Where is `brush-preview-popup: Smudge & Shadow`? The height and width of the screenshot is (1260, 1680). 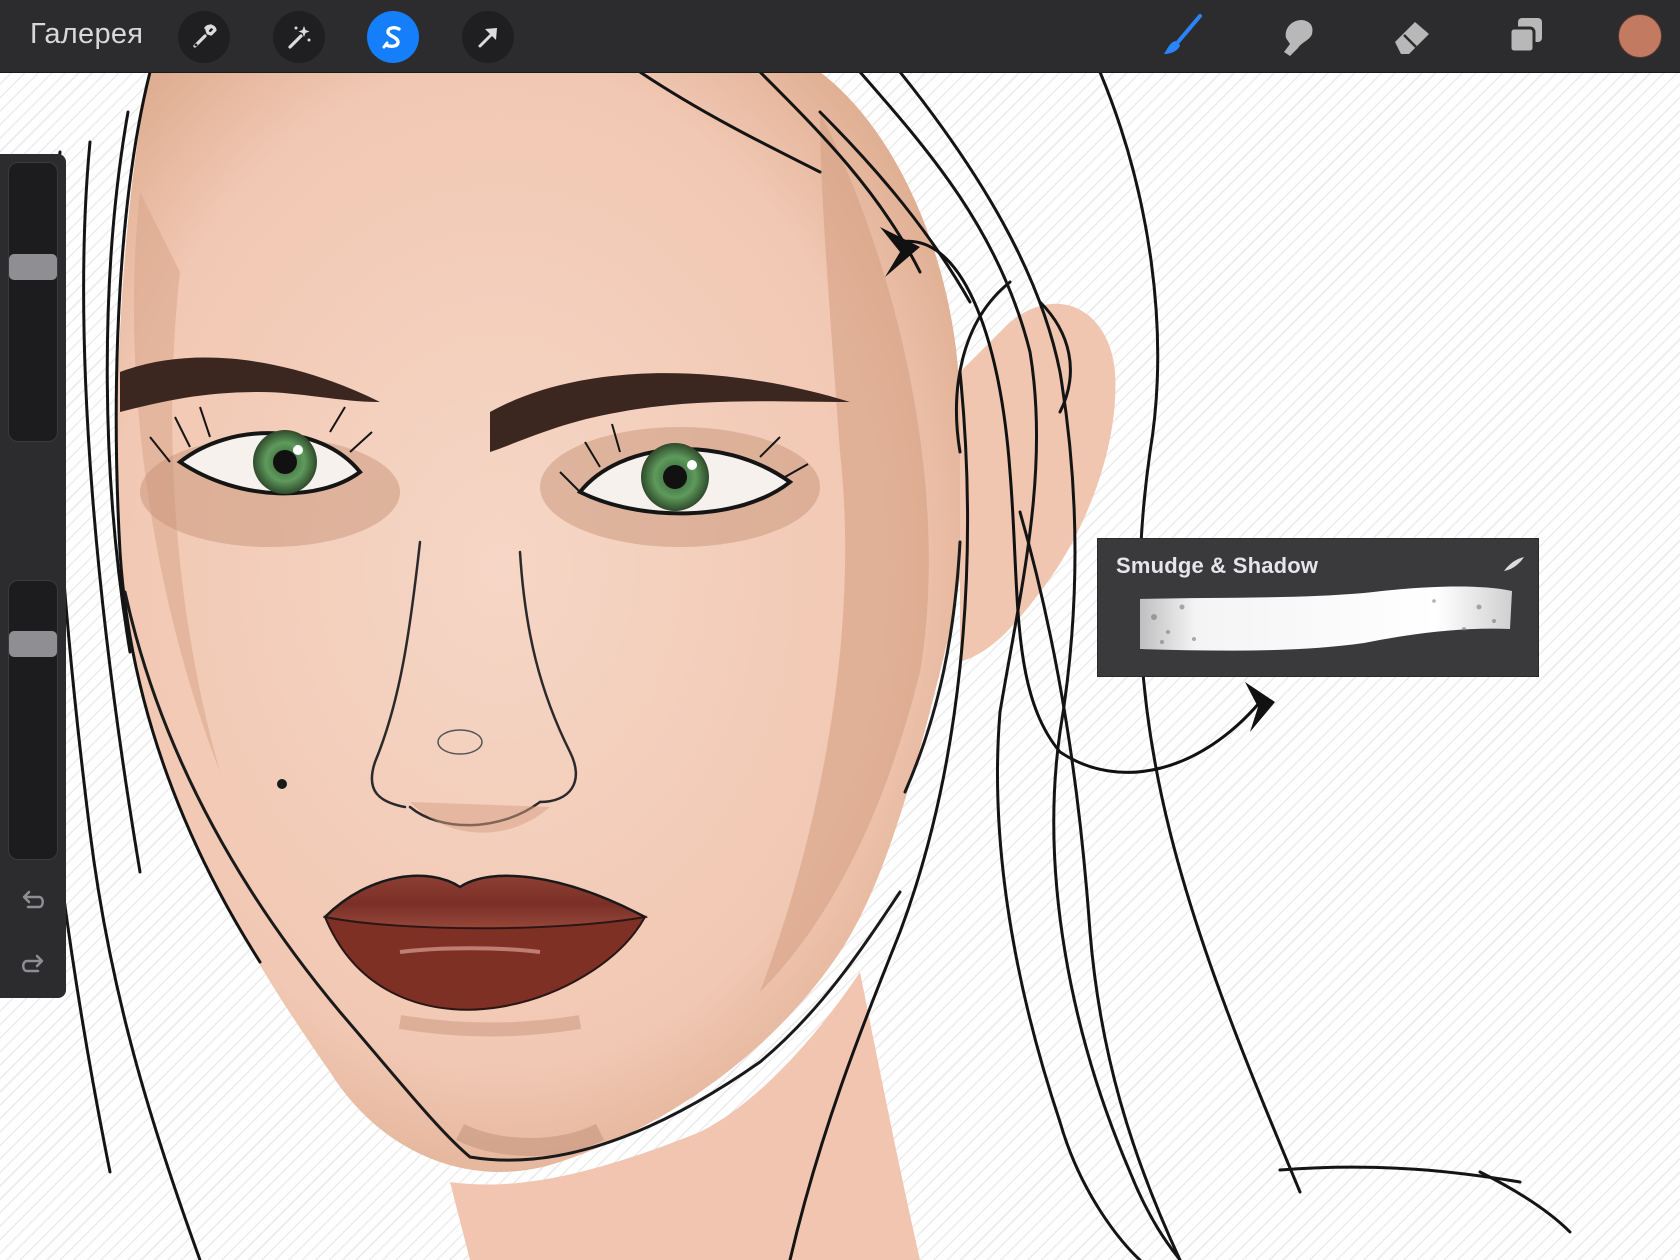 brush-preview-popup: Smudge & Shadow is located at coordinates (1318, 607).